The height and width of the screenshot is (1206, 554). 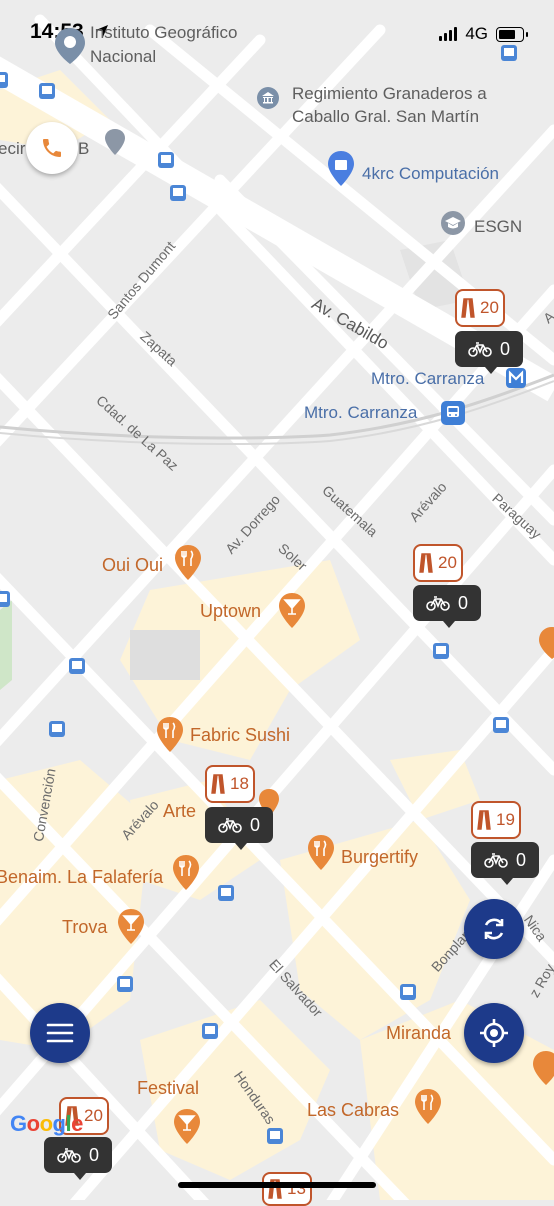 I want to click on station-badge-scooters: 19, so click(x=496, y=820).